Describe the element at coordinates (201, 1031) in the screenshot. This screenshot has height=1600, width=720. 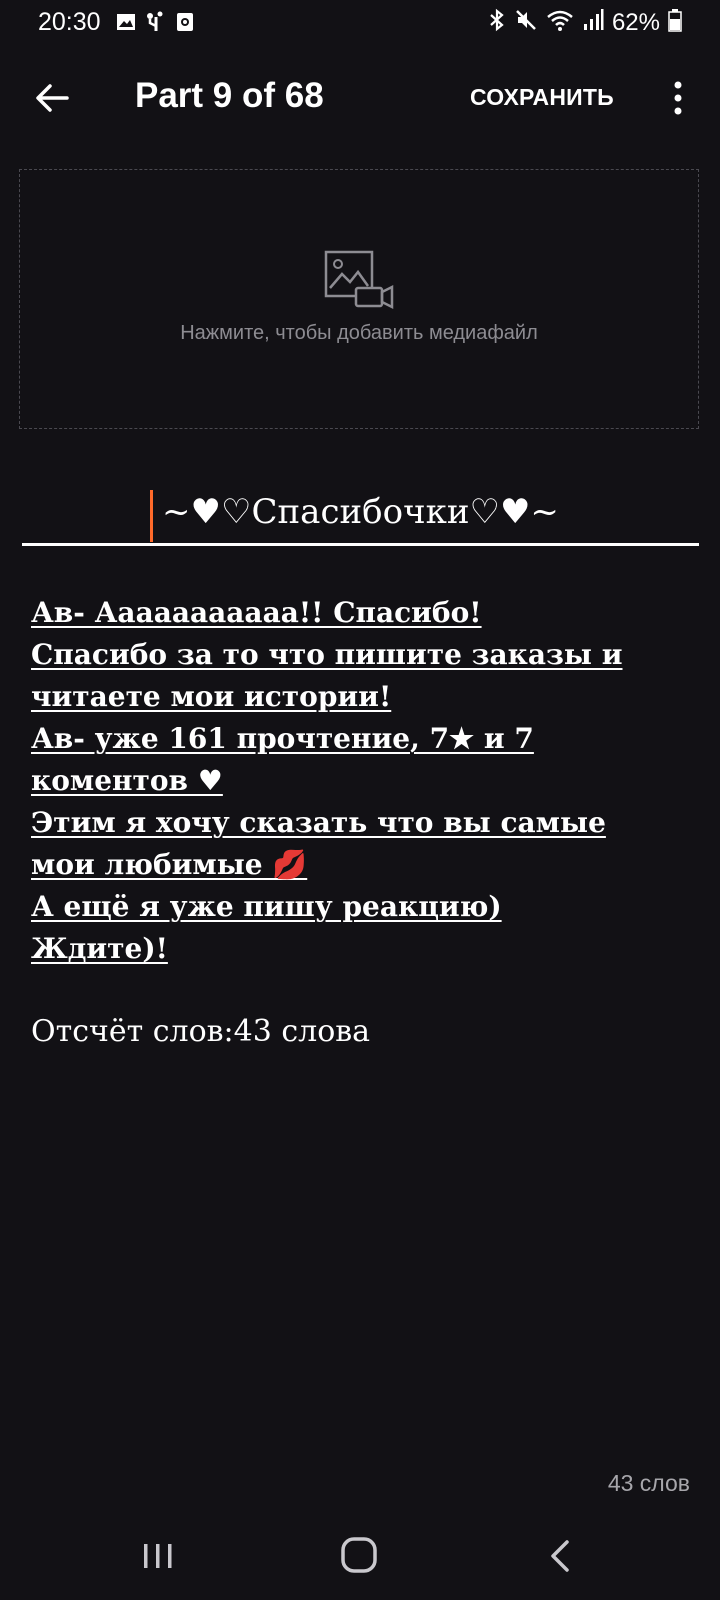
I see `word-count-paragraph: Отсчёт слов:43 слова` at that location.